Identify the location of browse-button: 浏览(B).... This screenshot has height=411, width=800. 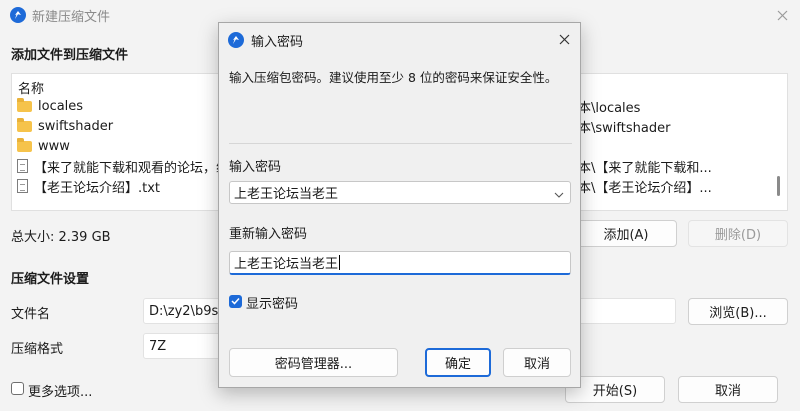
(738, 311).